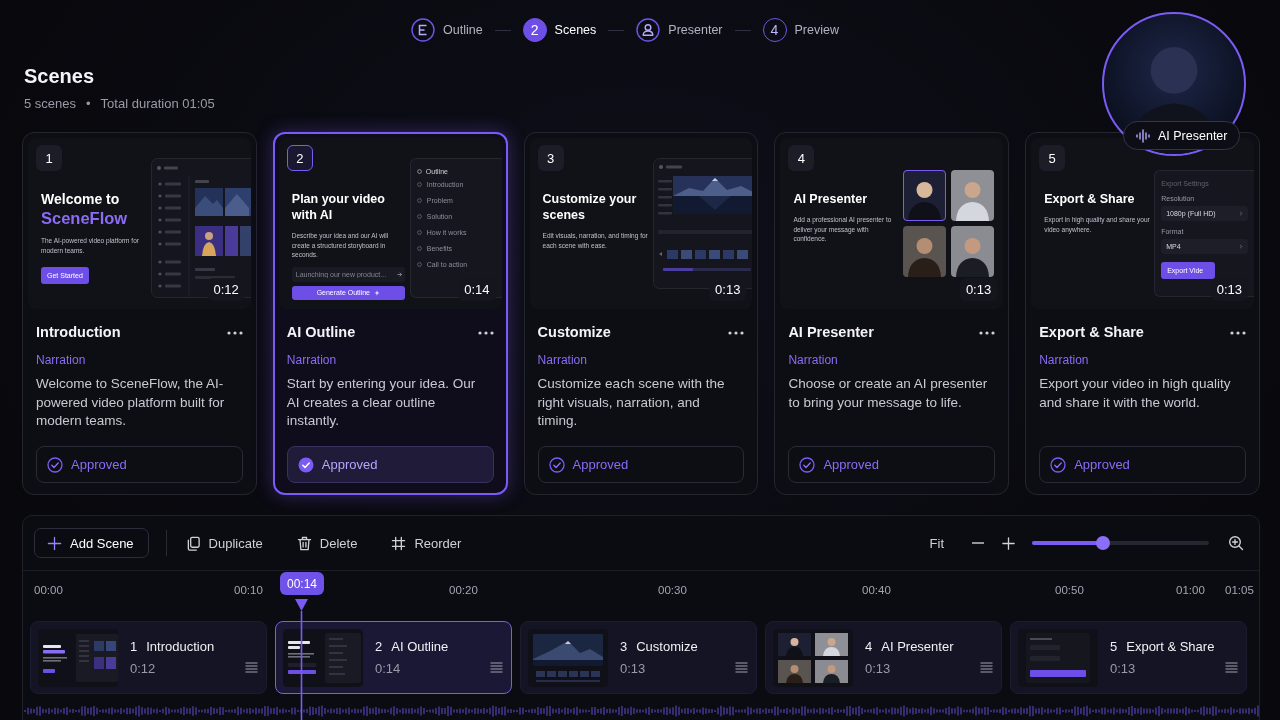  What do you see at coordinates (381, 402) in the screenshot?
I see `scene-description: Start by entering your idea. Our AI creates a clear outline instantly.` at bounding box center [381, 402].